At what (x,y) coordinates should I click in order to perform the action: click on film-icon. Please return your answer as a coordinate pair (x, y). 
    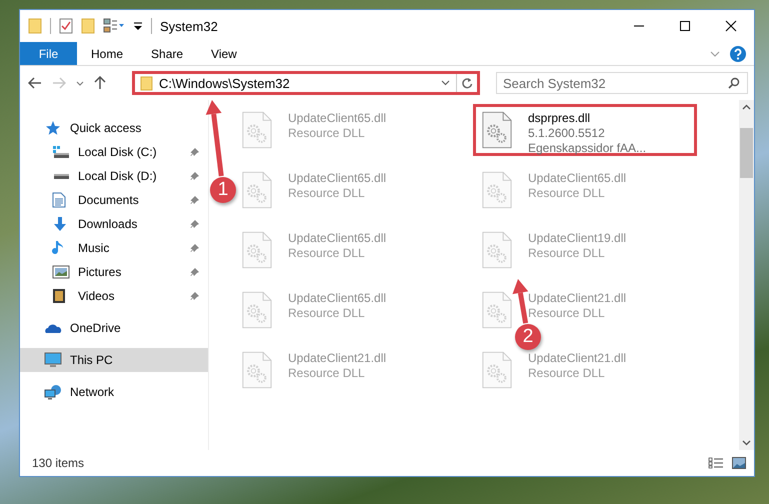
    Looking at the image, I should click on (59, 296).